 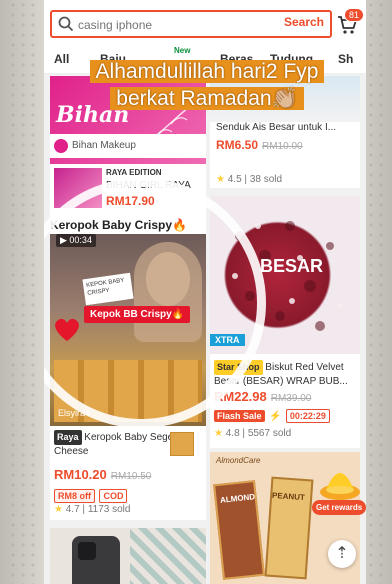 What do you see at coordinates (207, 98) in the screenshot?
I see `caption-line-2: berkat Ramadan👏🏼` at bounding box center [207, 98].